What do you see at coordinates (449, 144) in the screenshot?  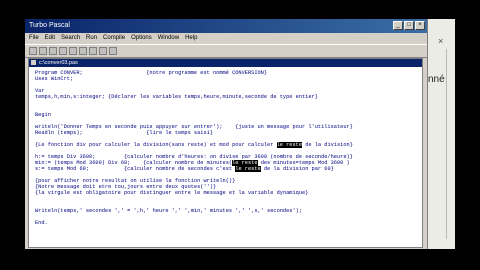 I see `scrollbar` at bounding box center [449, 144].